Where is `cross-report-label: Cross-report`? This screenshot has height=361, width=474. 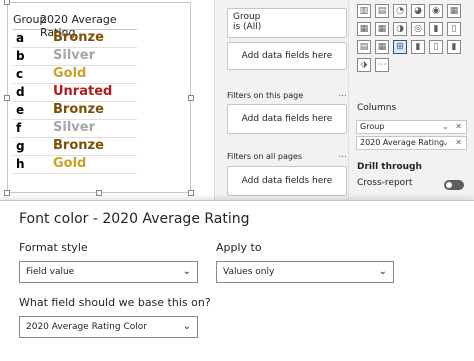
cross-report-label: Cross-report is located at coordinates (385, 183).